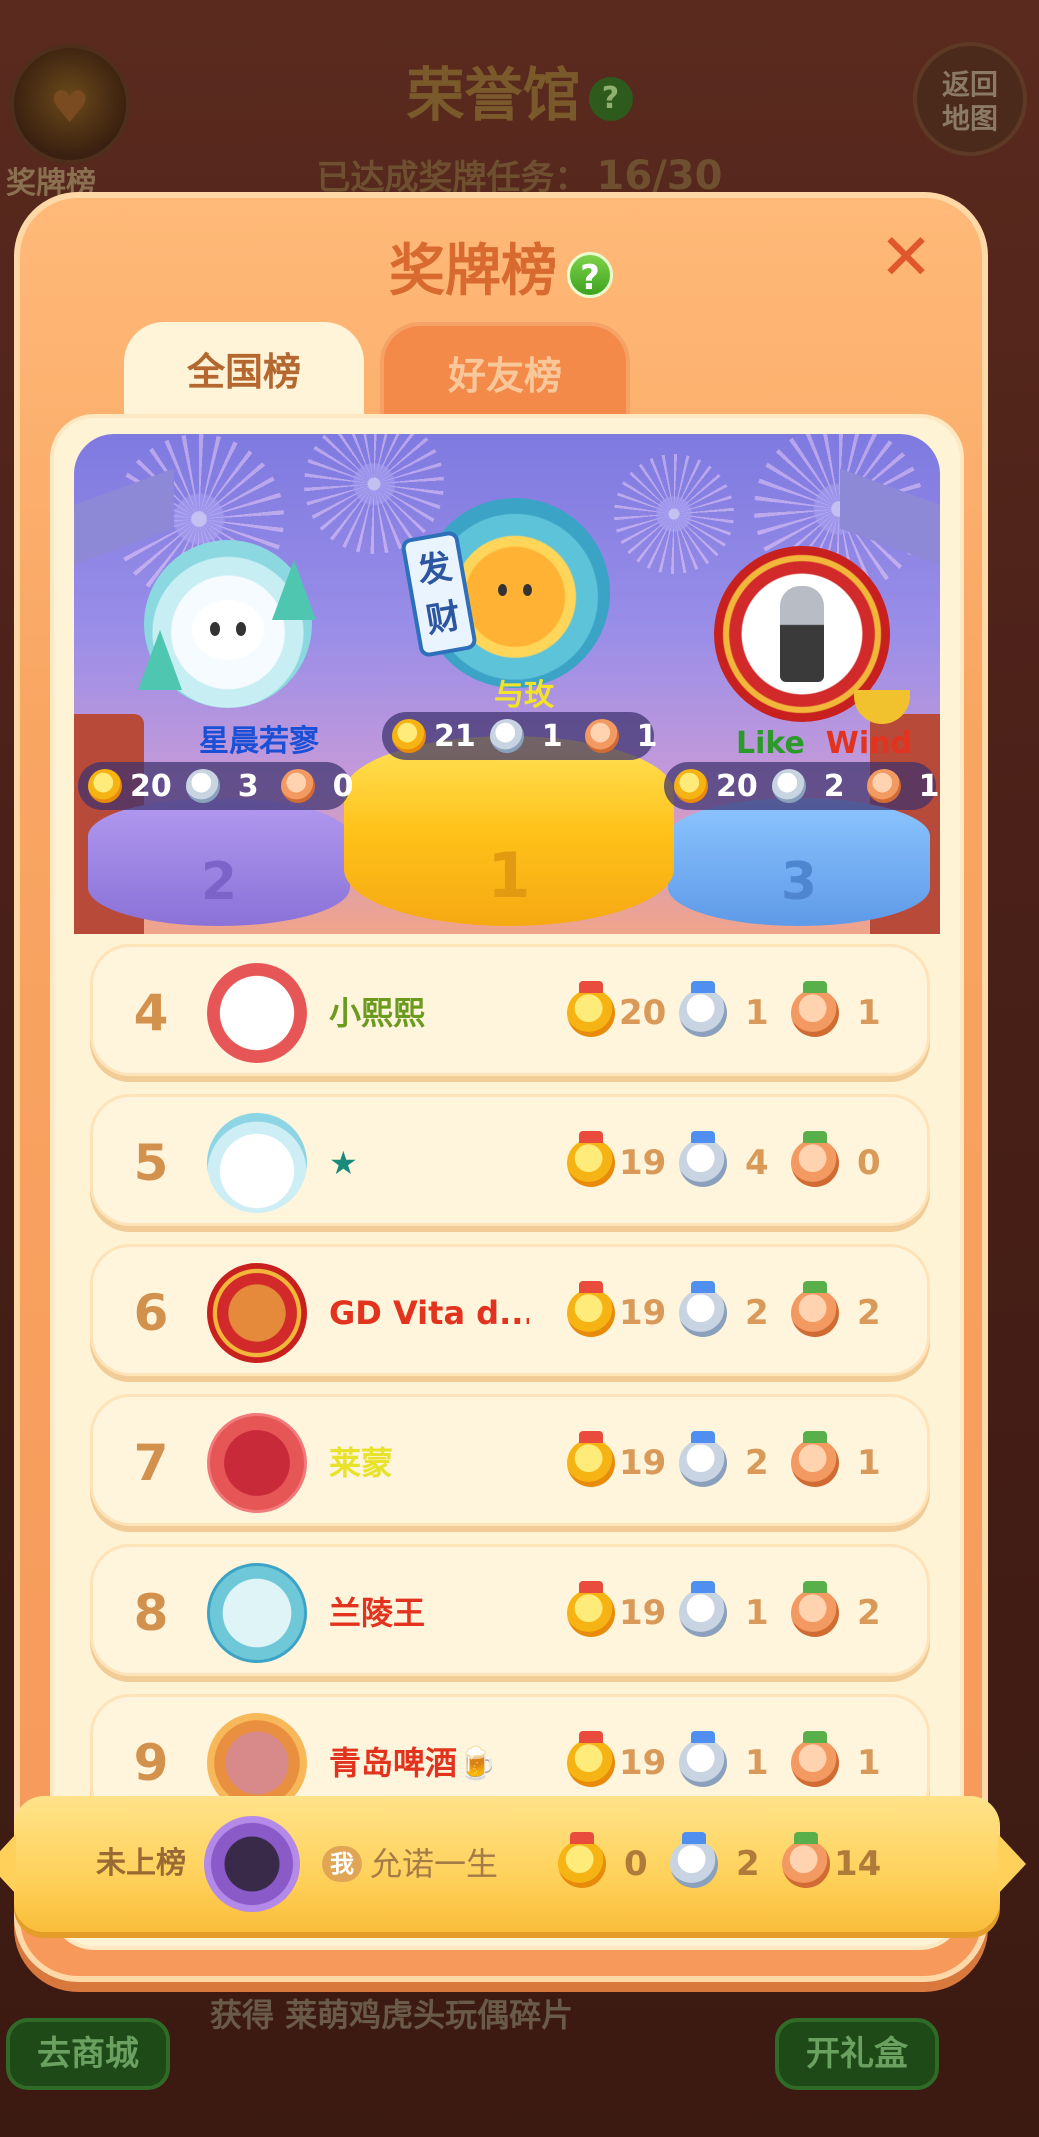 This screenshot has height=2137, width=1039. Describe the element at coordinates (151, 1013) in the screenshot. I see `rank-number: 4` at that location.